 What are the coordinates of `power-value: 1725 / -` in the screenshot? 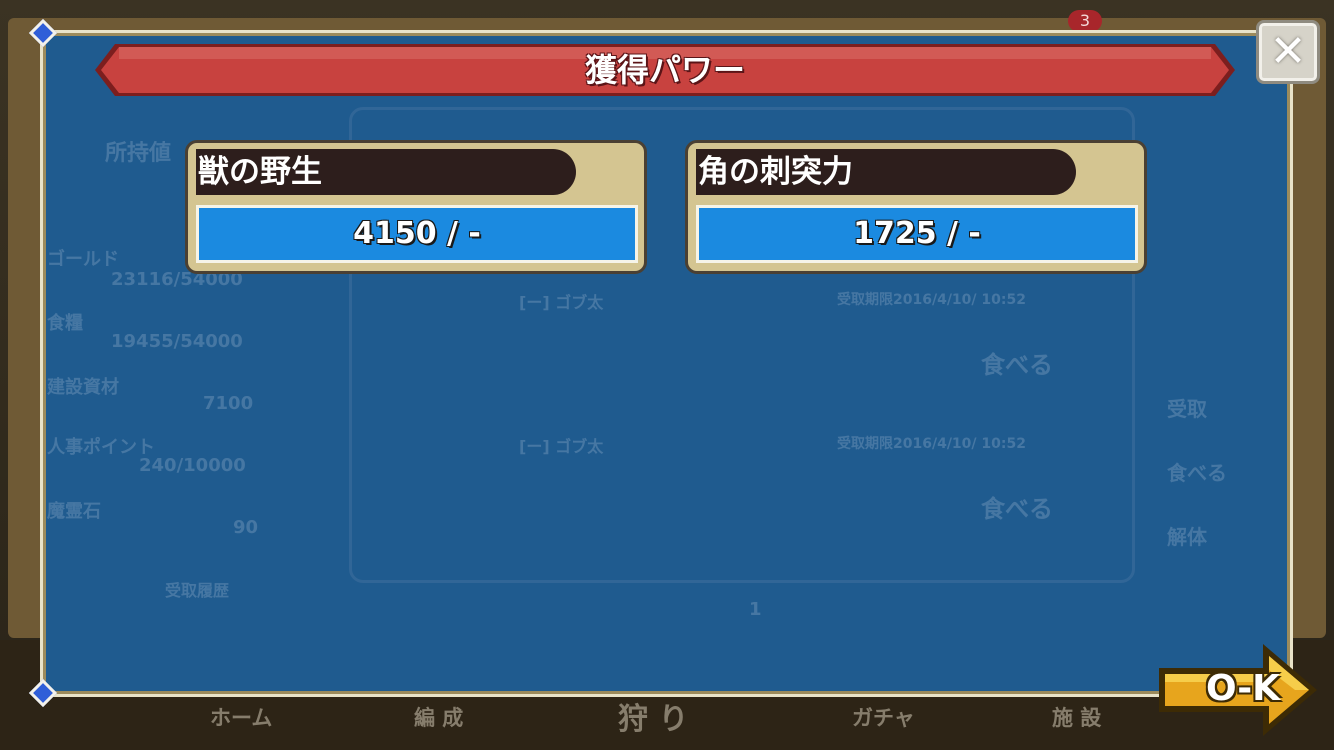 It's located at (917, 233).